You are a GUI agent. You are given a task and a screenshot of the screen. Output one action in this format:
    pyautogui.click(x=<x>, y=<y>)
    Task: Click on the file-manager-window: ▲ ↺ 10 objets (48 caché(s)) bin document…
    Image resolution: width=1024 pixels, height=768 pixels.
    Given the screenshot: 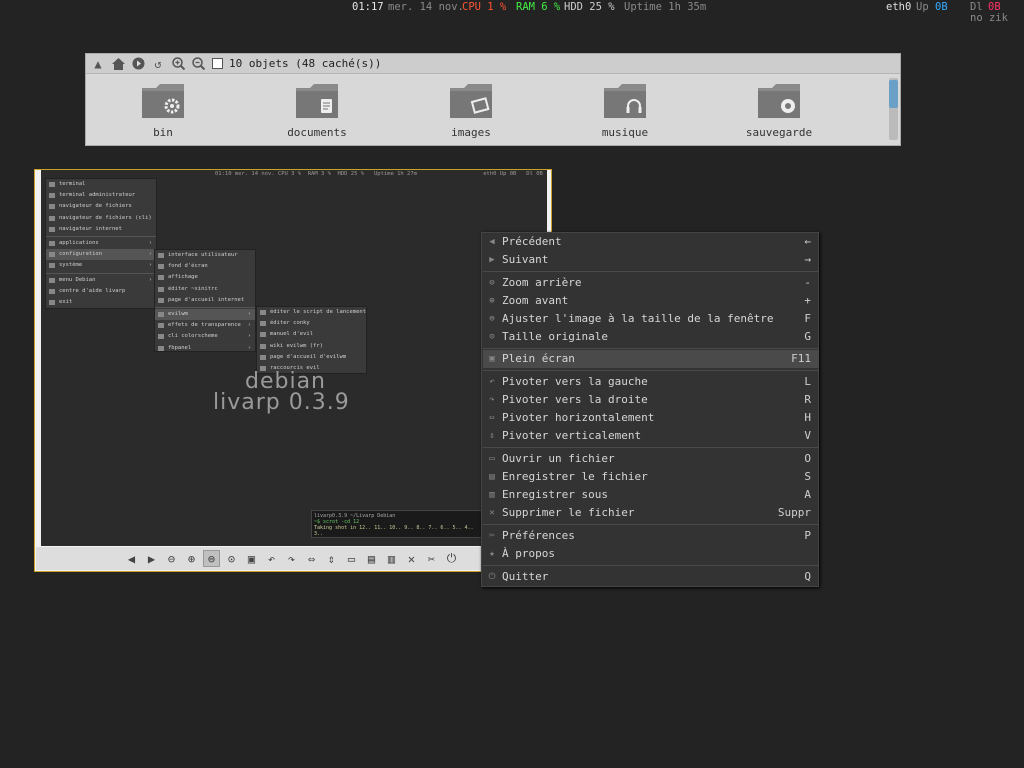 What is the action you would take?
    pyautogui.click(x=493, y=99)
    